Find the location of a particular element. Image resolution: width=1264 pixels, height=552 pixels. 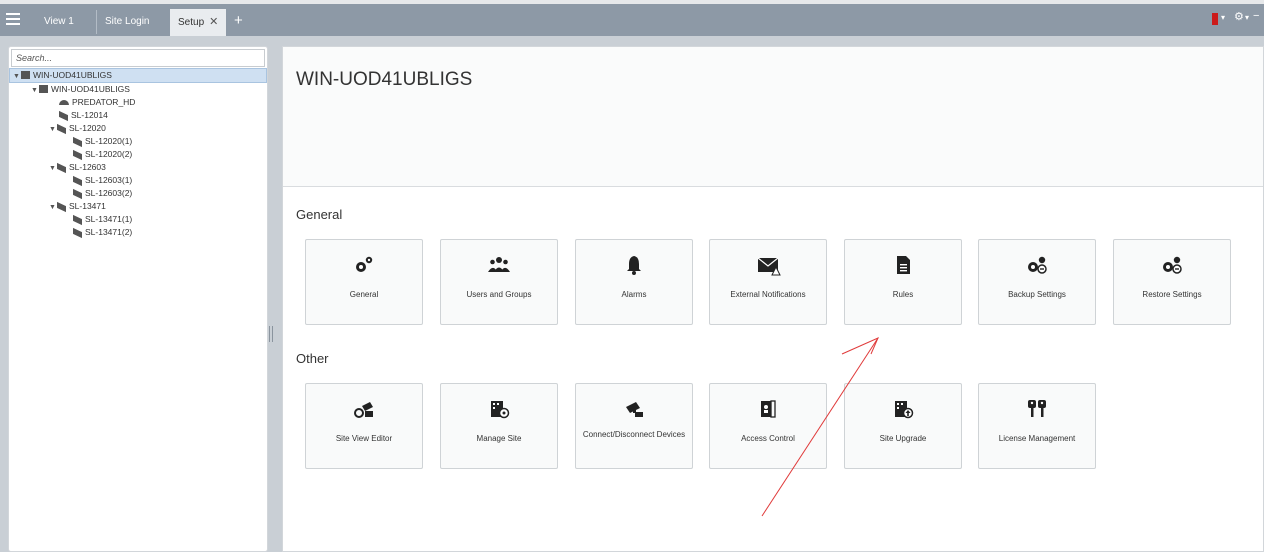

tree-node-sl13471-2: SL-13471(2) is located at coordinates (138, 232).